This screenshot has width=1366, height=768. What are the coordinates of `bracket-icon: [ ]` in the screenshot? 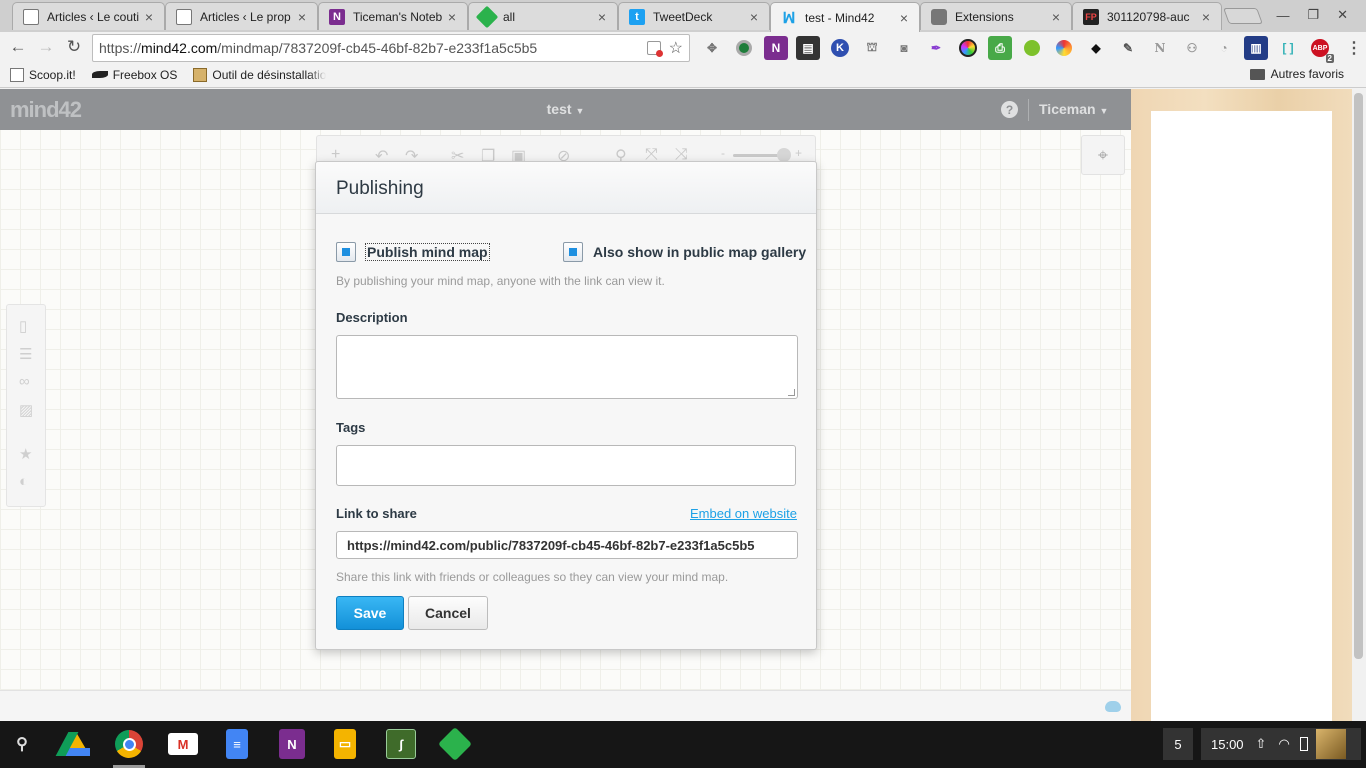 It's located at (1288, 48).